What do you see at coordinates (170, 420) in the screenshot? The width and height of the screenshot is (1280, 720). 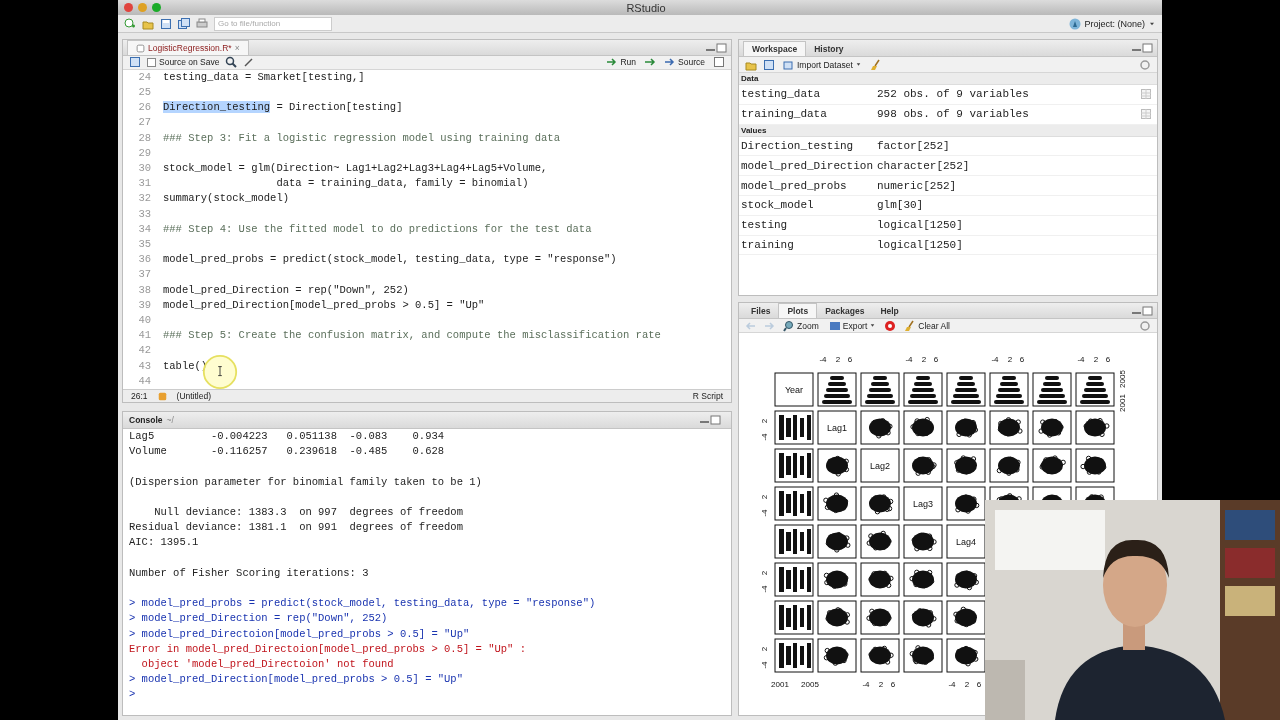 I see `console-path: ~/` at bounding box center [170, 420].